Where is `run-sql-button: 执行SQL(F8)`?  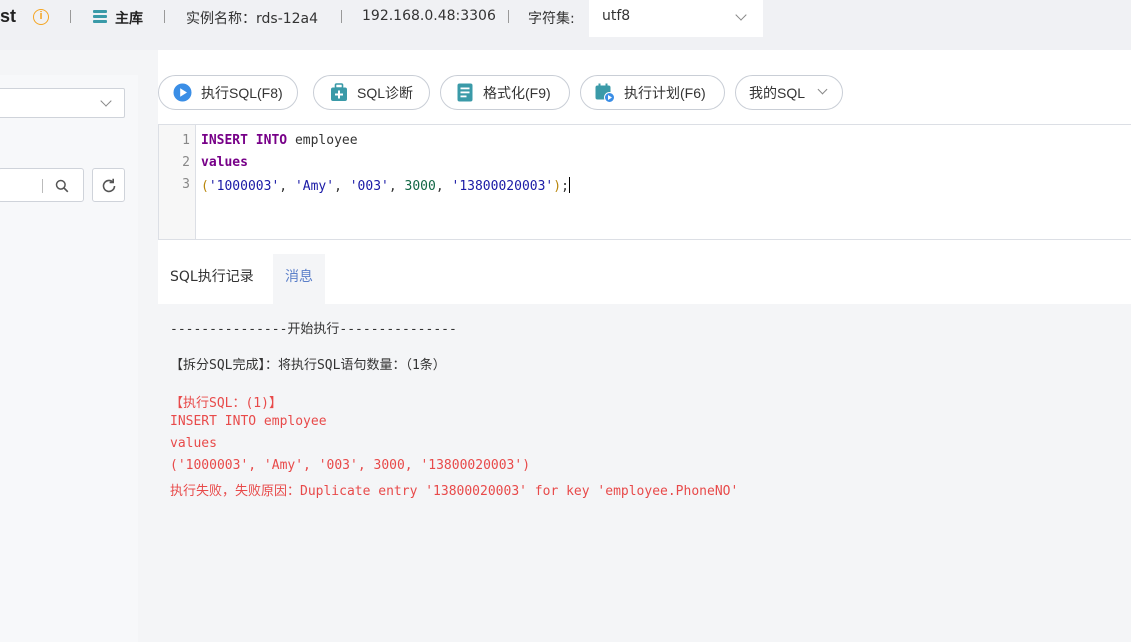
run-sql-button: 执行SQL(F8) is located at coordinates (228, 92).